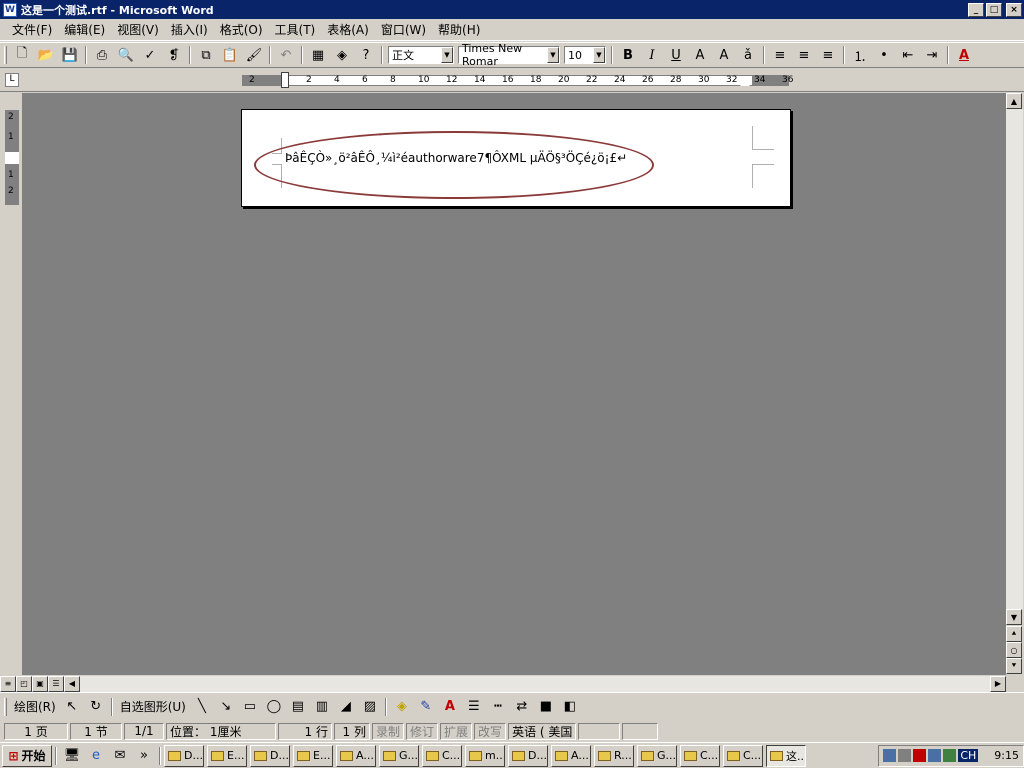 The width and height of the screenshot is (1024, 768). What do you see at coordinates (285, 80) in the screenshot?
I see `indent-marker` at bounding box center [285, 80].